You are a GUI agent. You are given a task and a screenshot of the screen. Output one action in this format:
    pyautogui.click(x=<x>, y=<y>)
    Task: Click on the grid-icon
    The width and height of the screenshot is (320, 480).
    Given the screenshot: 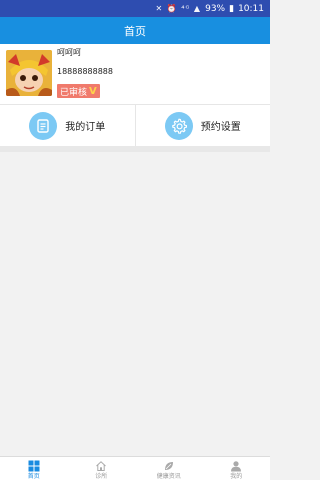 What is the action you would take?
    pyautogui.click(x=34, y=466)
    